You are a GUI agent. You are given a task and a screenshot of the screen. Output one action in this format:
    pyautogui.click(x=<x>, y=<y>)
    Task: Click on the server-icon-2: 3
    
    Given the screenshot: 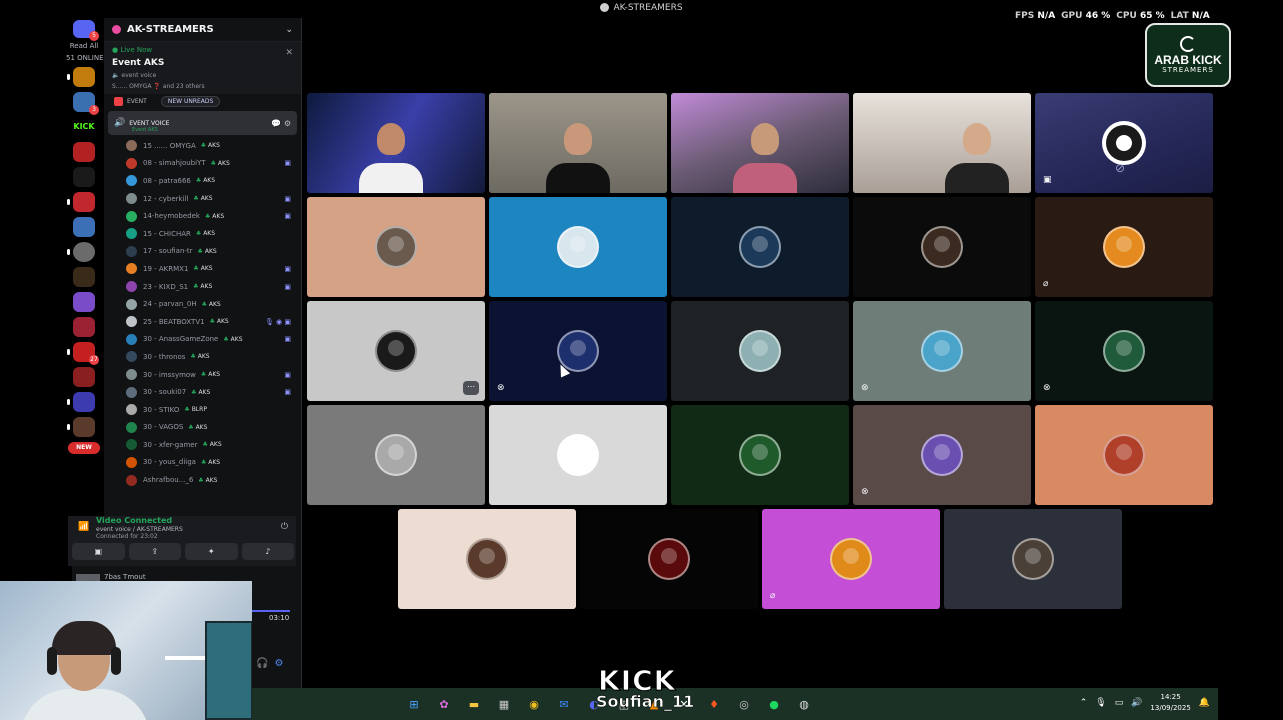 What is the action you would take?
    pyautogui.click(x=86, y=103)
    